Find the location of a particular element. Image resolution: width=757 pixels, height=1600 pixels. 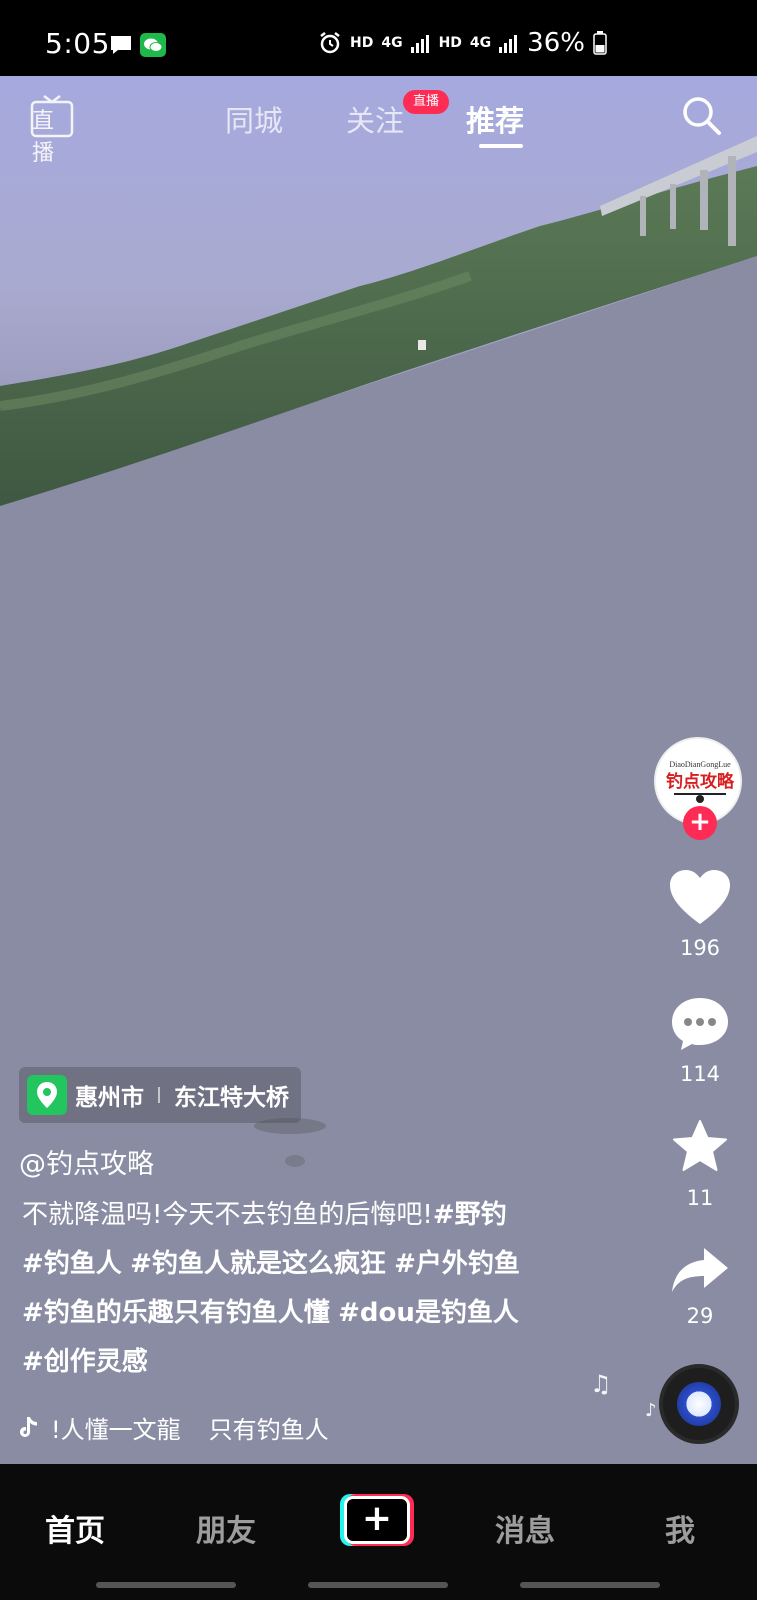

plus-icon: + is located at coordinates (377, 1518).